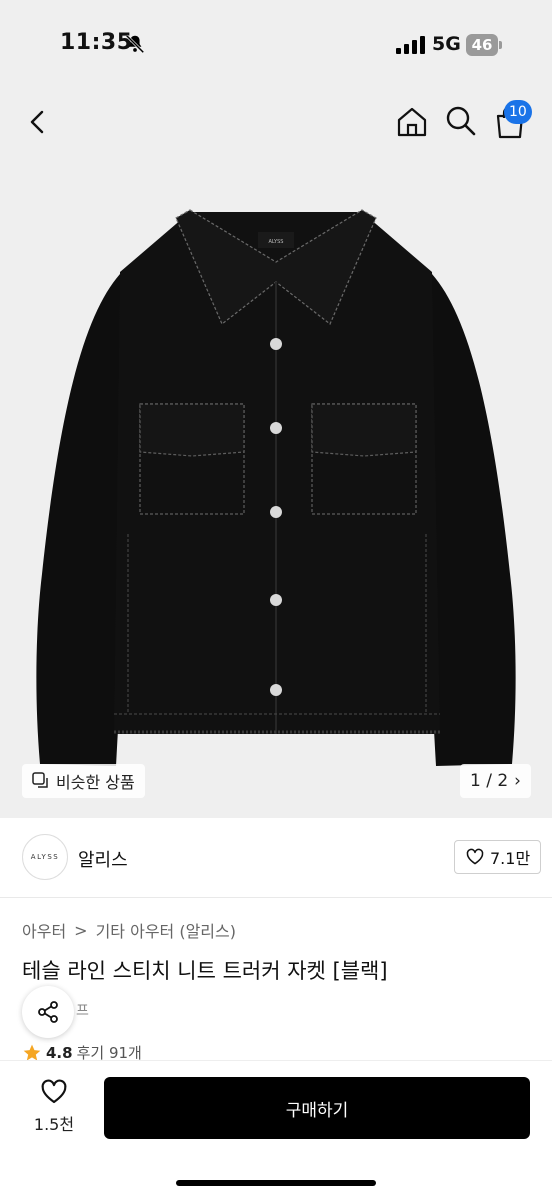 This screenshot has height=1200, width=552. I want to click on back-arrow-icon, so click(38, 122).